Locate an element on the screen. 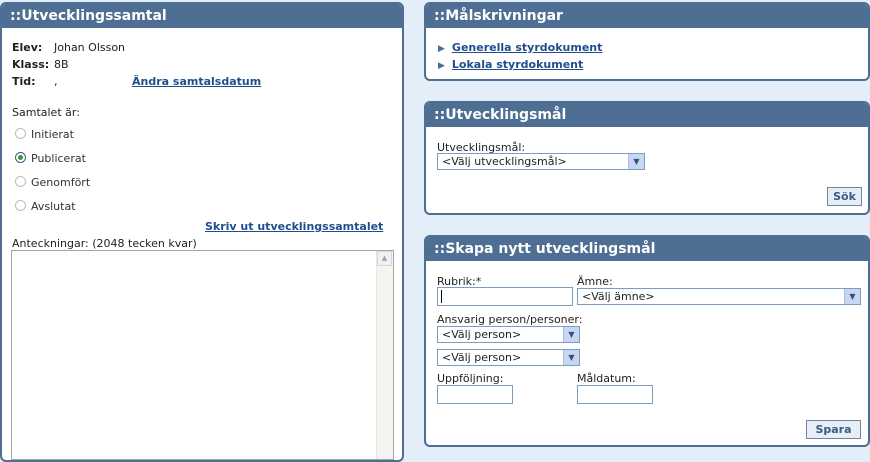  status-option-publicerat: Publicerat is located at coordinates (50, 158).